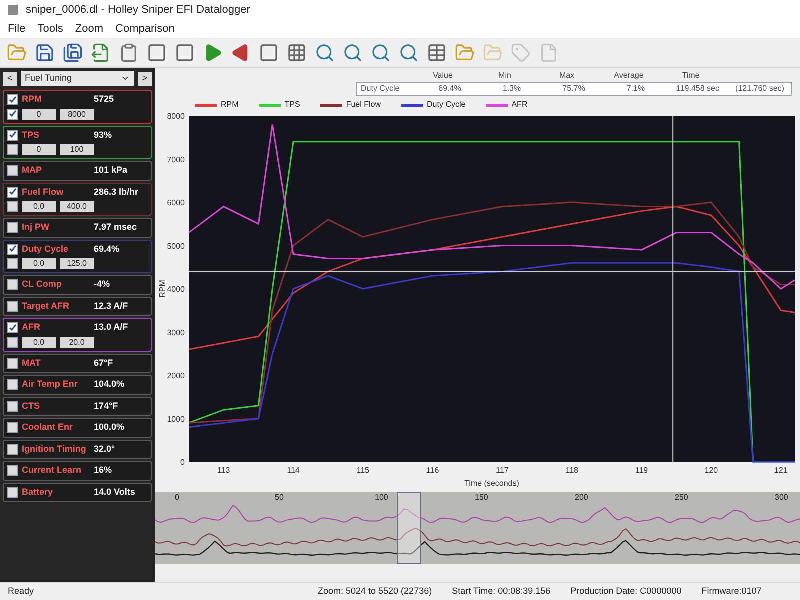  Describe the element at coordinates (22, 591) in the screenshot. I see `status-text: Ready` at that location.